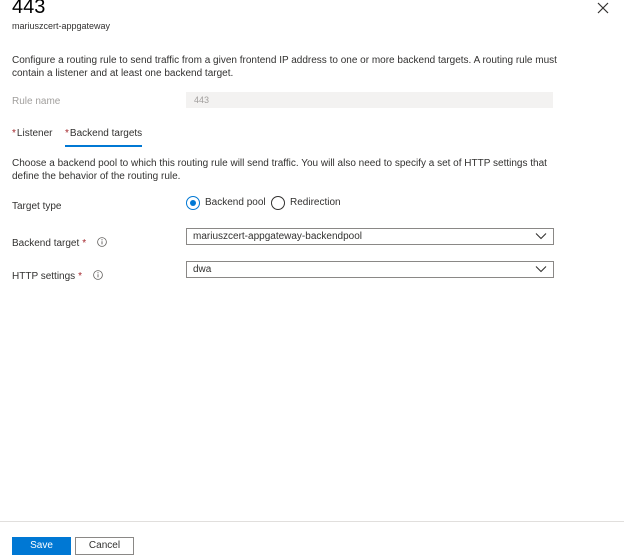 Image resolution: width=624 pixels, height=558 pixels. What do you see at coordinates (44, 276) in the screenshot?
I see `http-settings-label-text: HTTP settings` at bounding box center [44, 276].